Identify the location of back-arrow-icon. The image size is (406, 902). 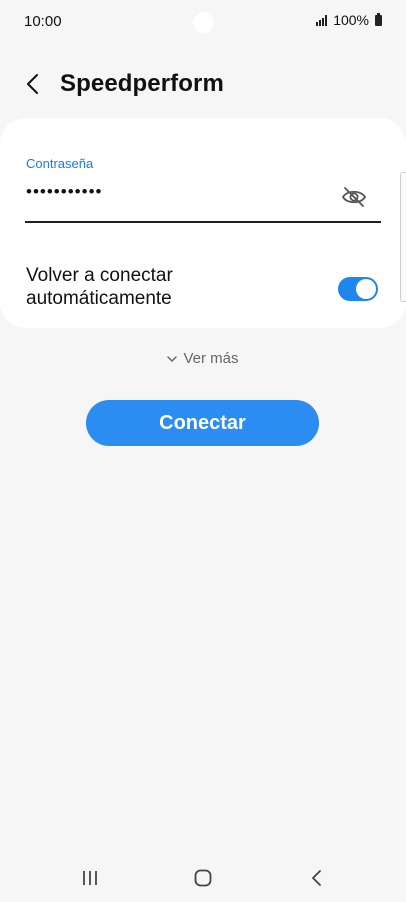
(34, 84).